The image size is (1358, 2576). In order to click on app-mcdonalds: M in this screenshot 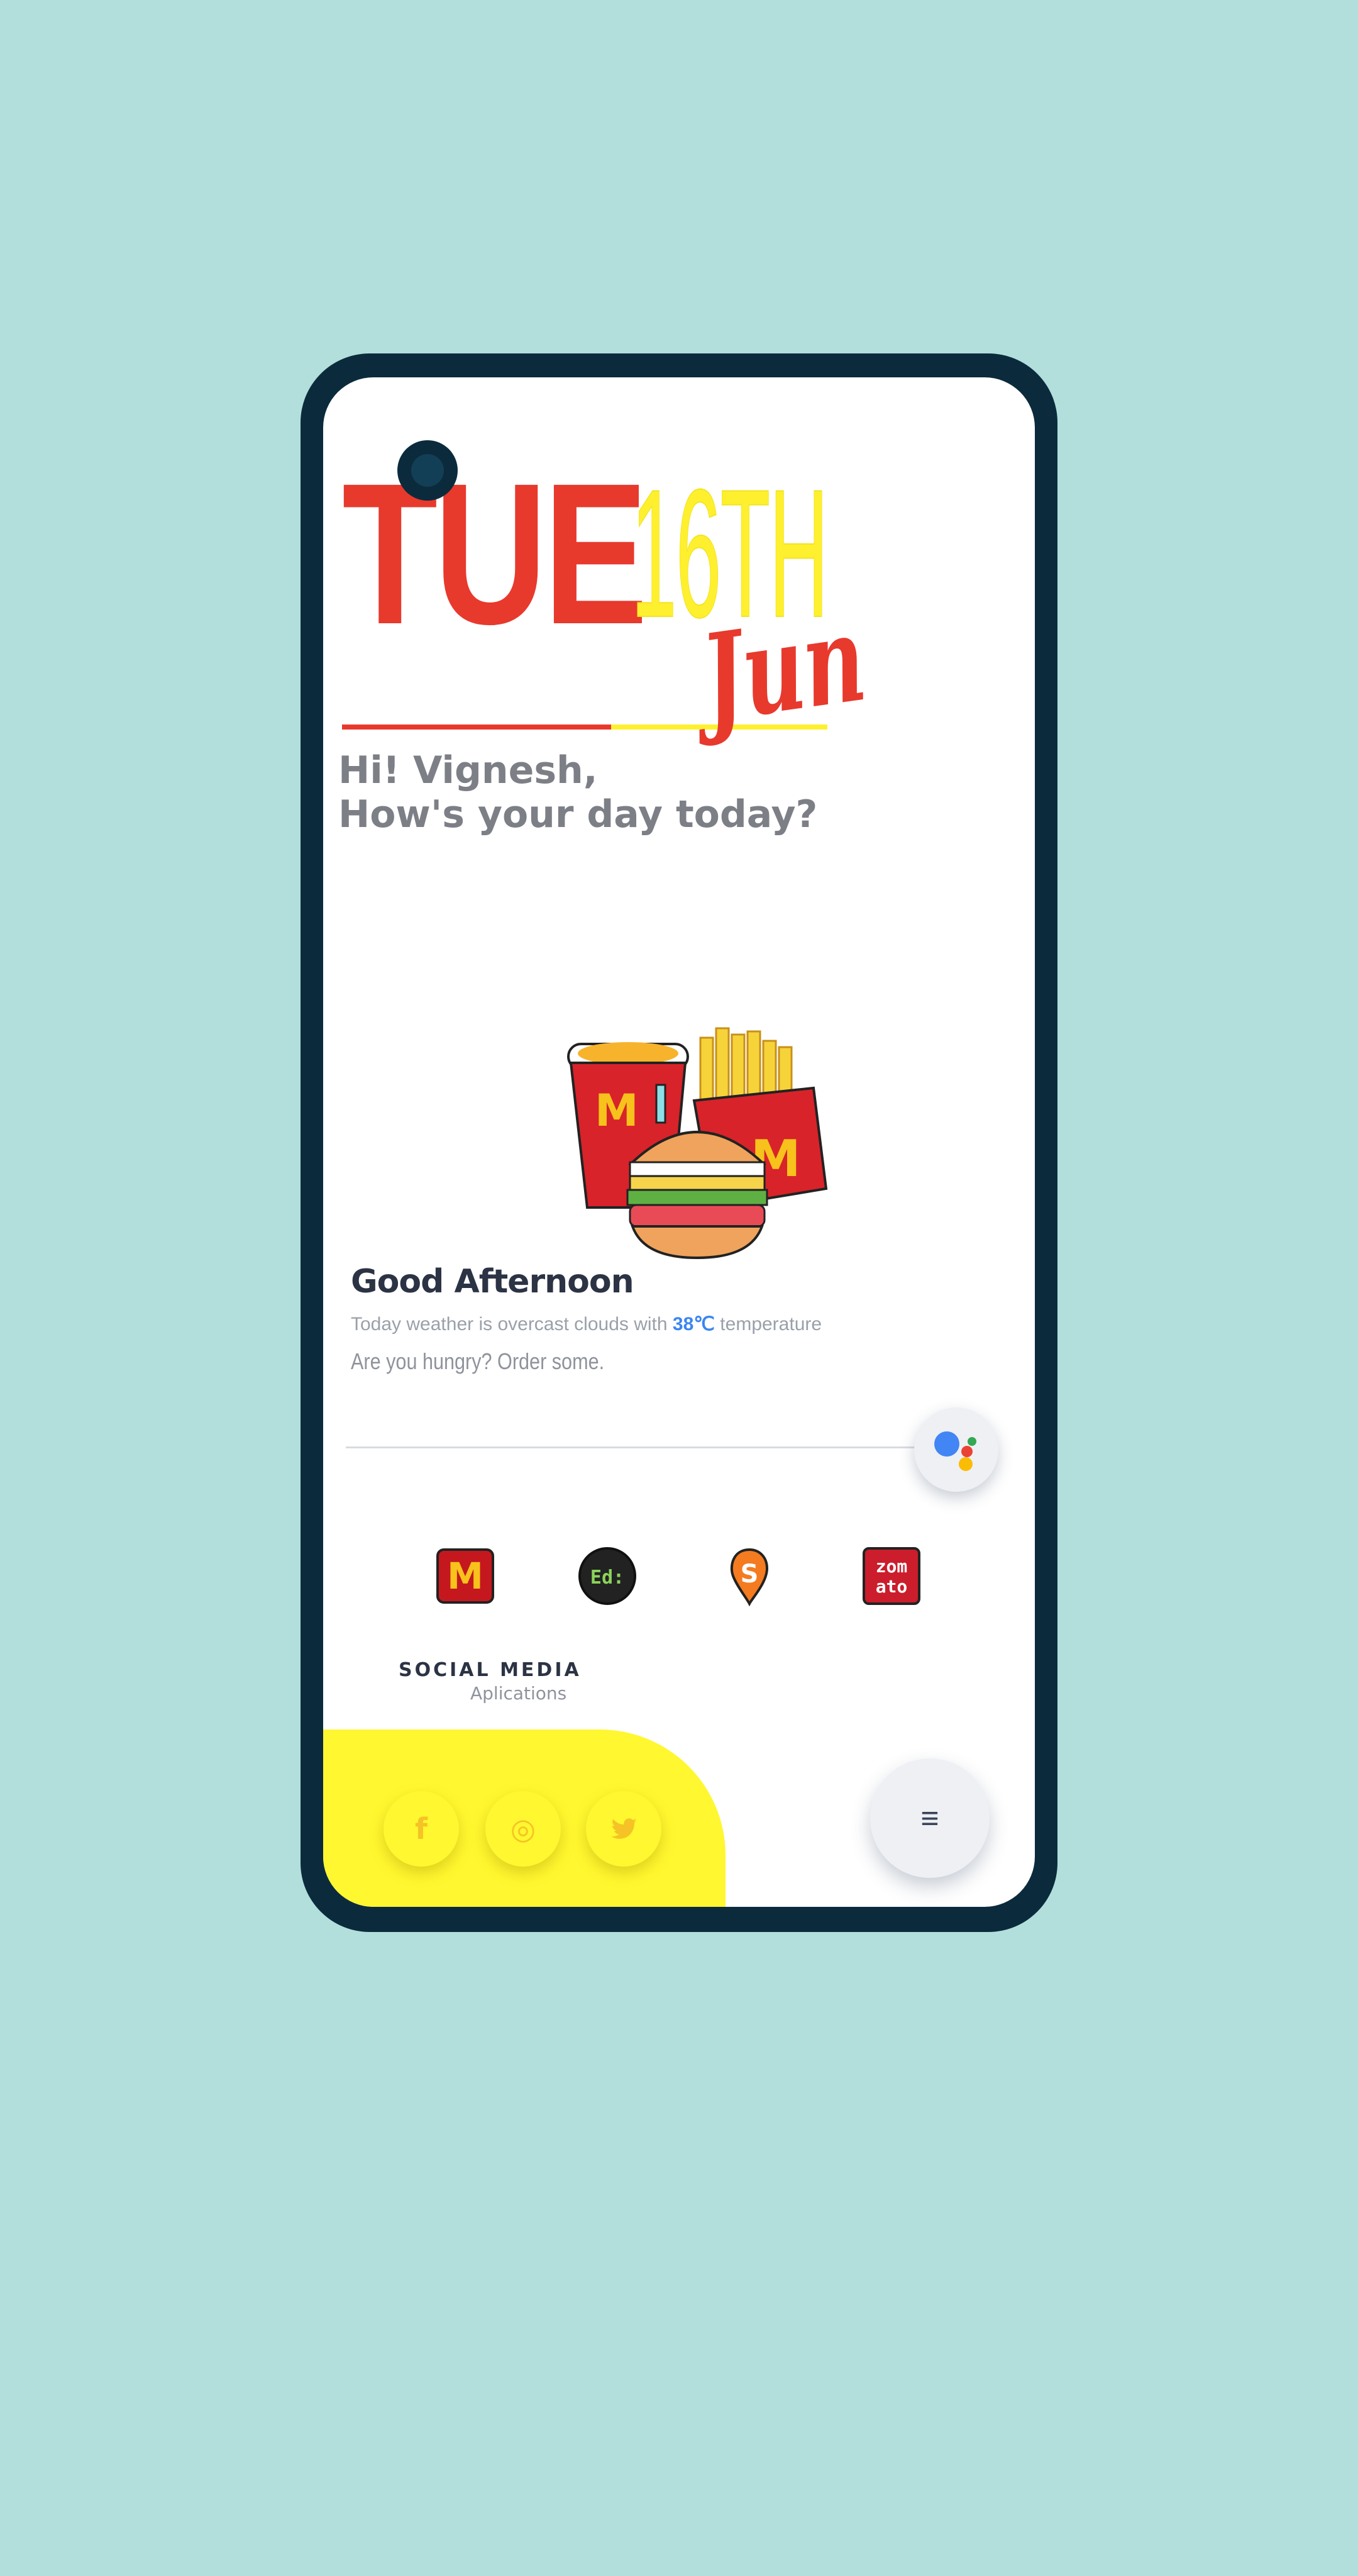, I will do `click(465, 1576)`.